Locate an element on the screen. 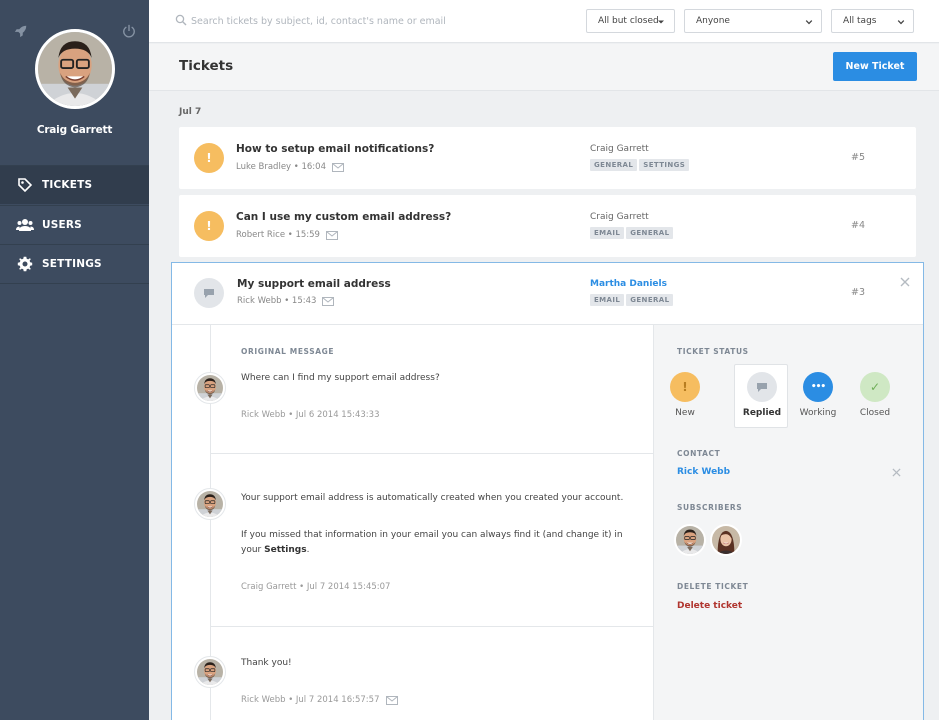 Image resolution: width=939 pixels, height=720 pixels. ticket-meta: Luke Bradley • 16:04 is located at coordinates (290, 167).